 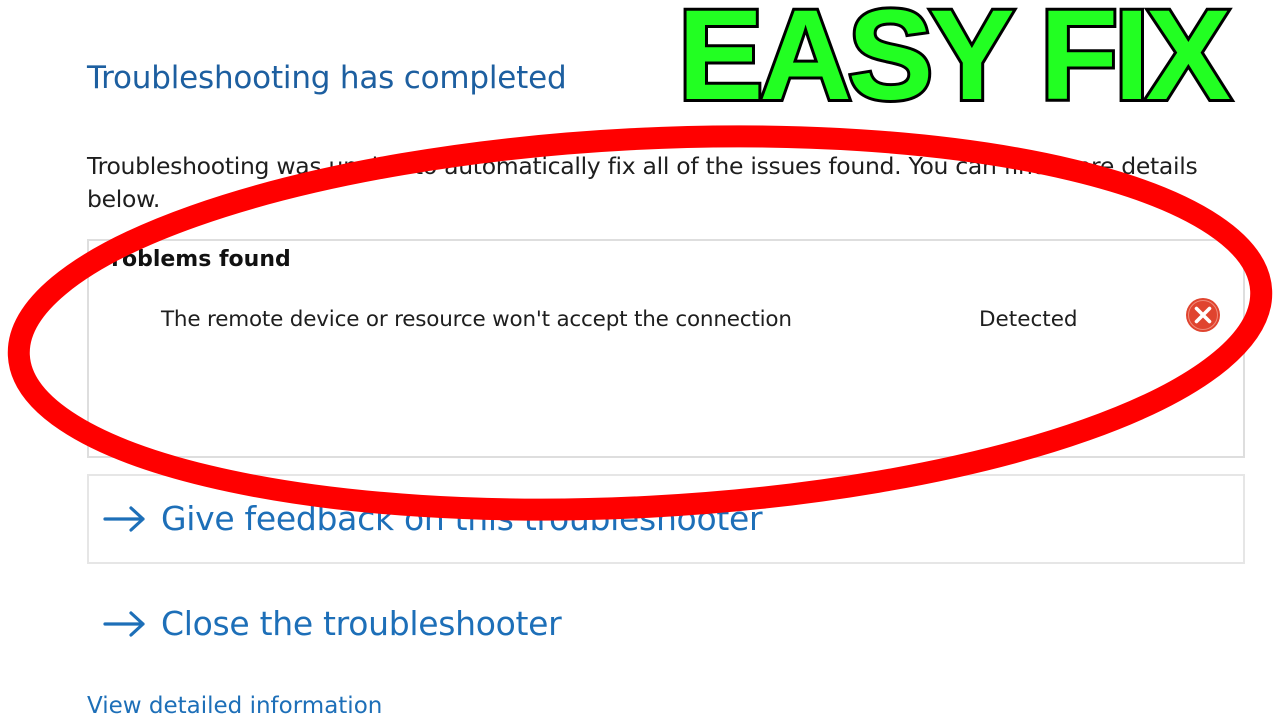 What do you see at coordinates (1028, 319) in the screenshot?
I see `problem-status: Detected` at bounding box center [1028, 319].